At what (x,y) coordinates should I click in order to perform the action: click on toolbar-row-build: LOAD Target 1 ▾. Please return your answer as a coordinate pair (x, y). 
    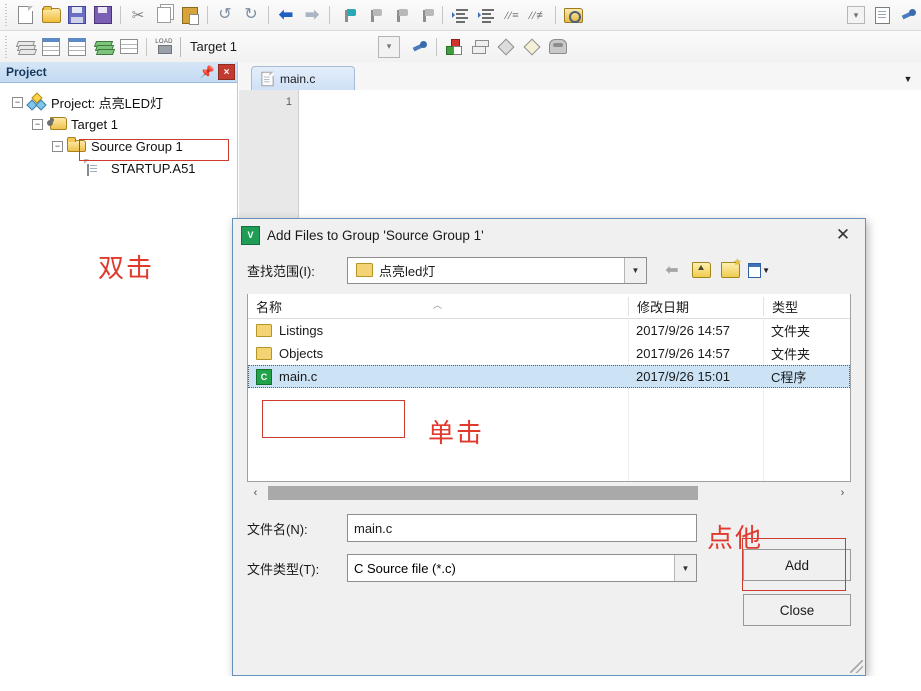
    Looking at the image, I should click on (460, 47).